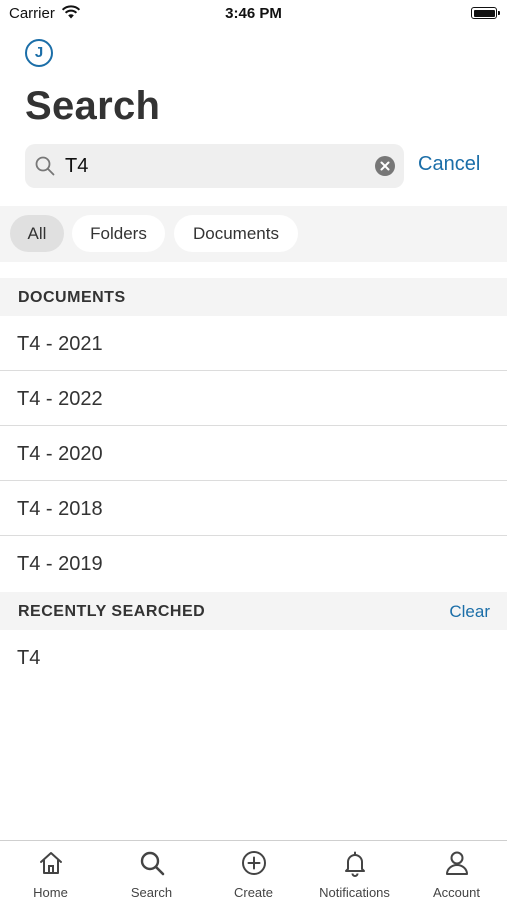  Describe the element at coordinates (77, 166) in the screenshot. I see `search-query-text: T4` at that location.